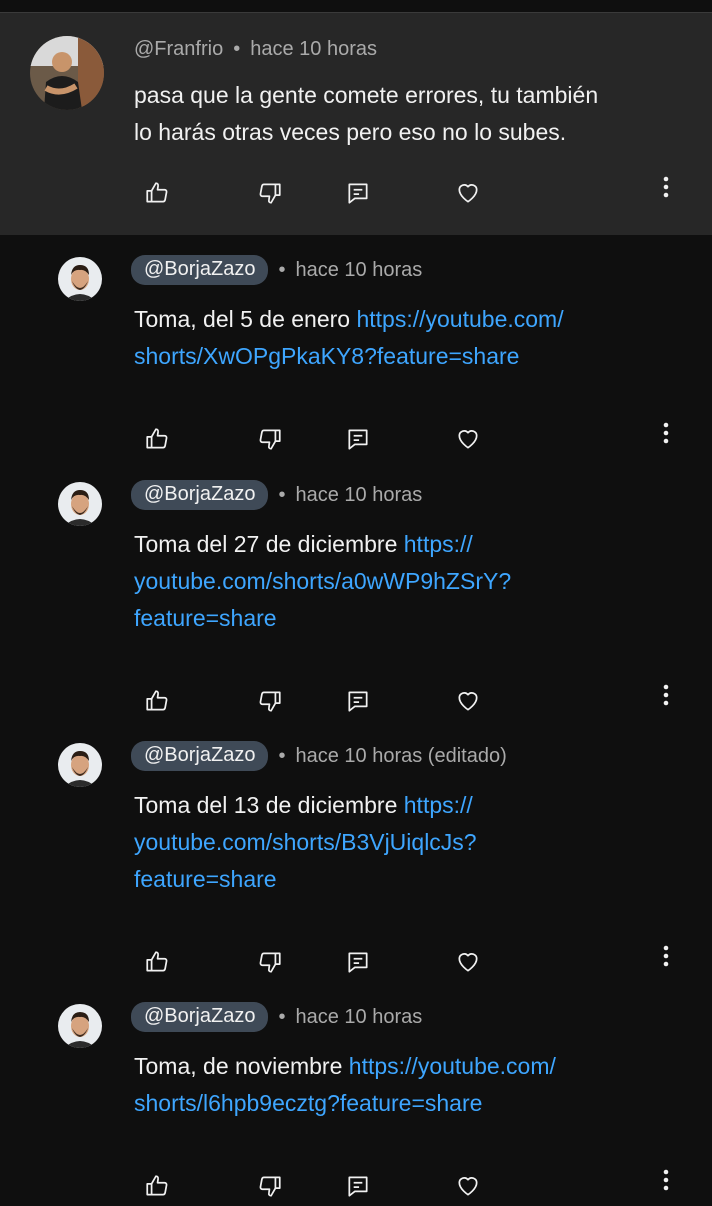 The image size is (712, 1206). I want to click on comment-link: youtube.com/shorts/B3VjUiqlcJs?, so click(305, 842).